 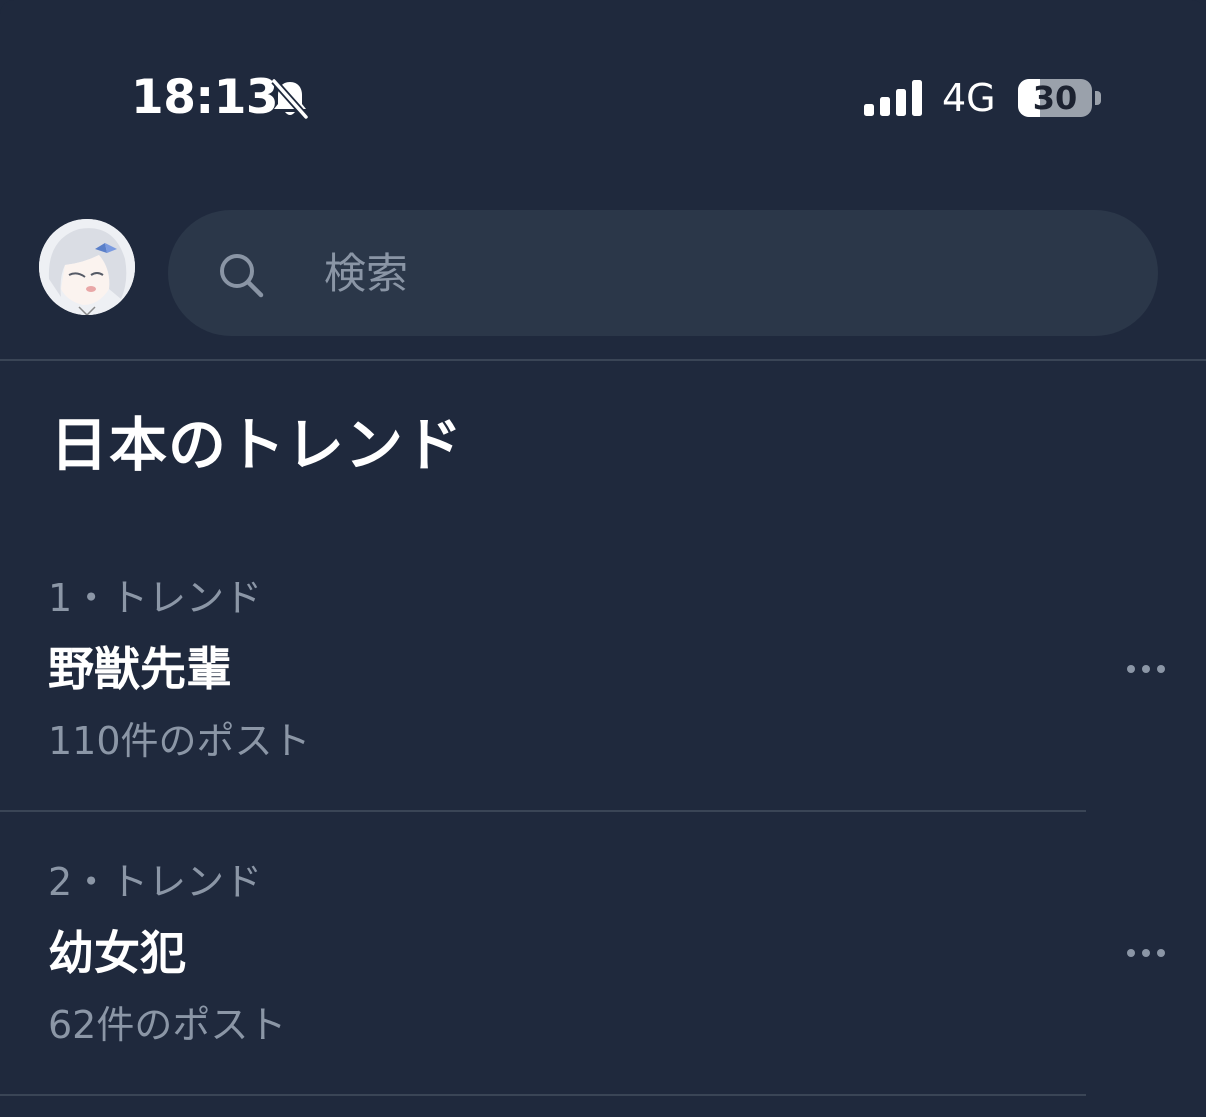 I want to click on battery-icon: 30, so click(x=1055, y=98).